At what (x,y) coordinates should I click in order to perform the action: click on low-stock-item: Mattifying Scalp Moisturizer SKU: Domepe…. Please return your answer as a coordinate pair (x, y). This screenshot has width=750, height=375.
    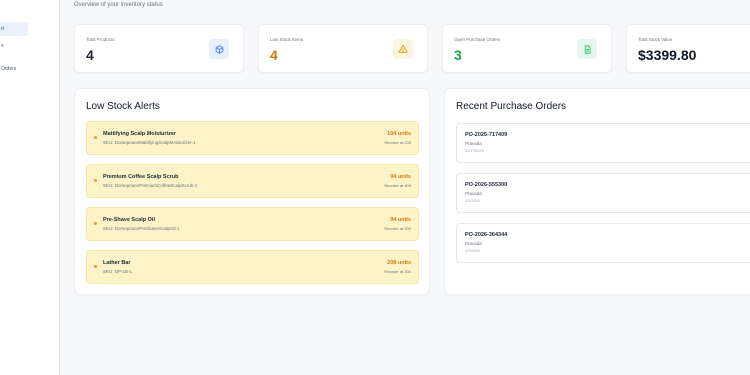
    Looking at the image, I should click on (252, 138).